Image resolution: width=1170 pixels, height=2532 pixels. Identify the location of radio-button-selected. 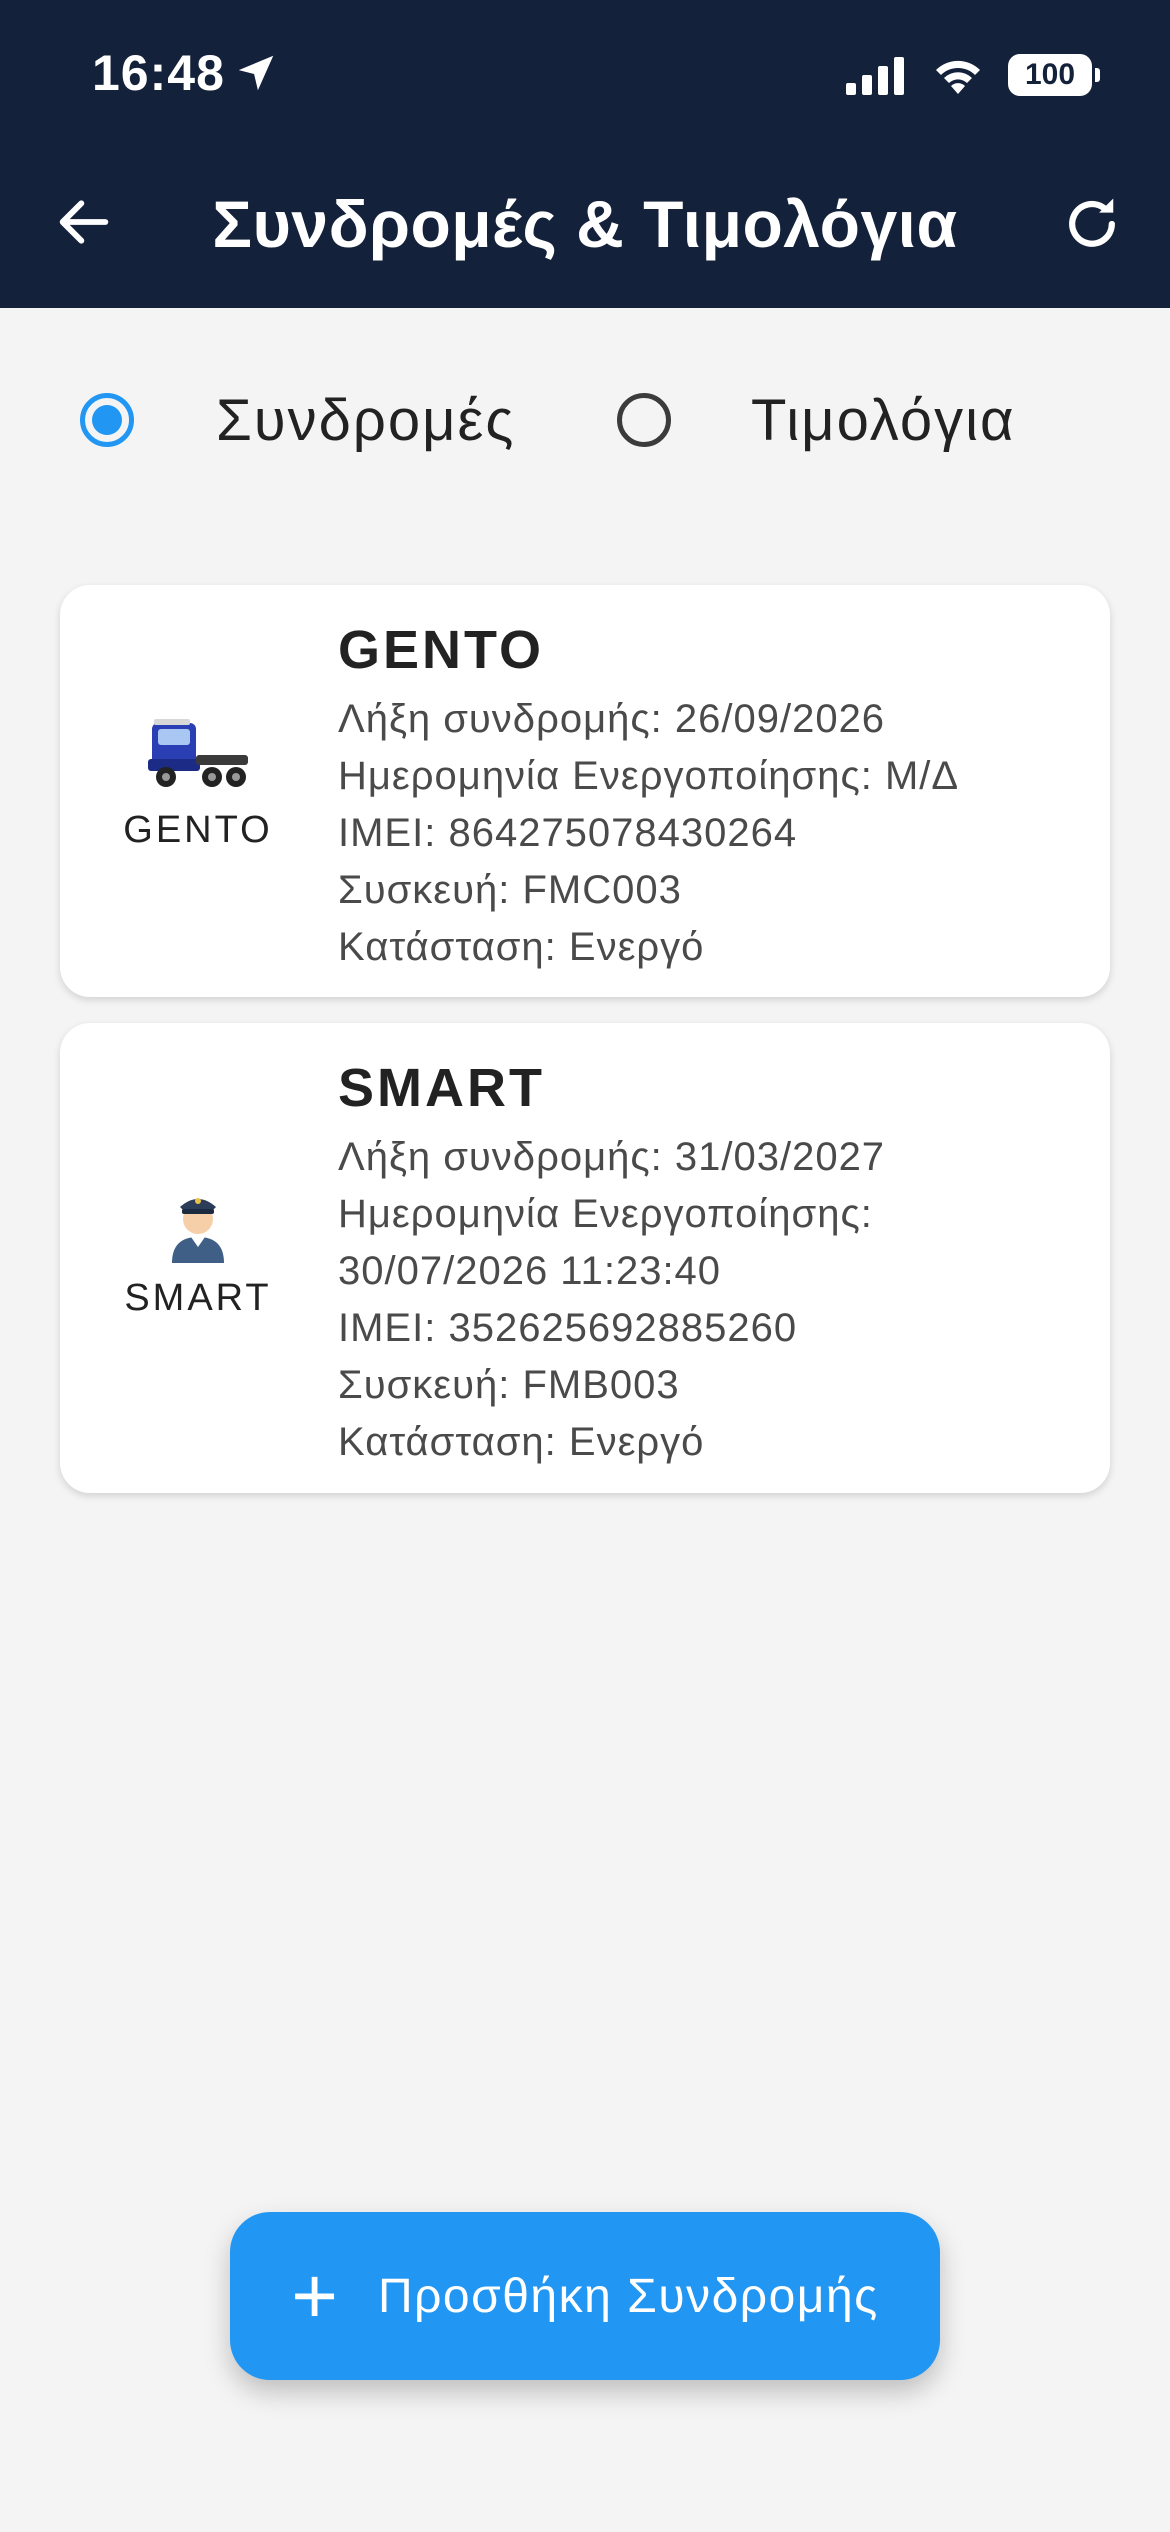
(107, 420).